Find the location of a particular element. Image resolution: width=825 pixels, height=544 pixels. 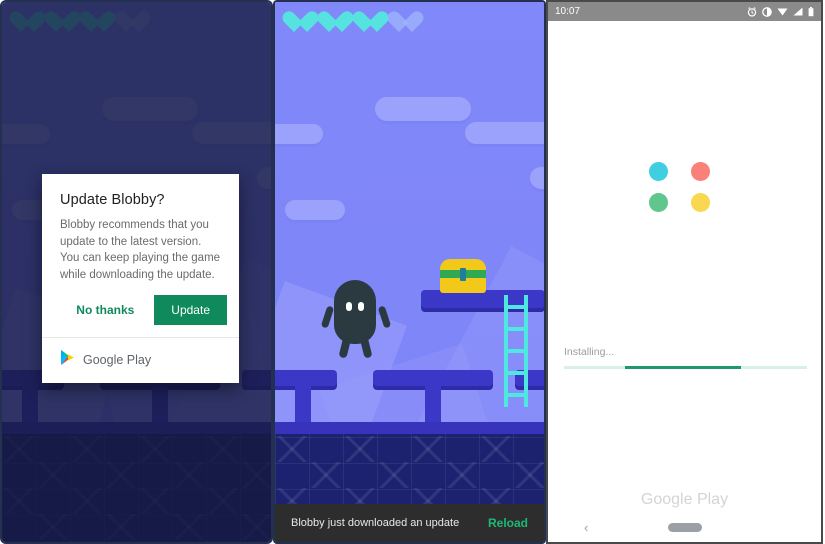

chest-lock-icon is located at coordinates (463, 274).